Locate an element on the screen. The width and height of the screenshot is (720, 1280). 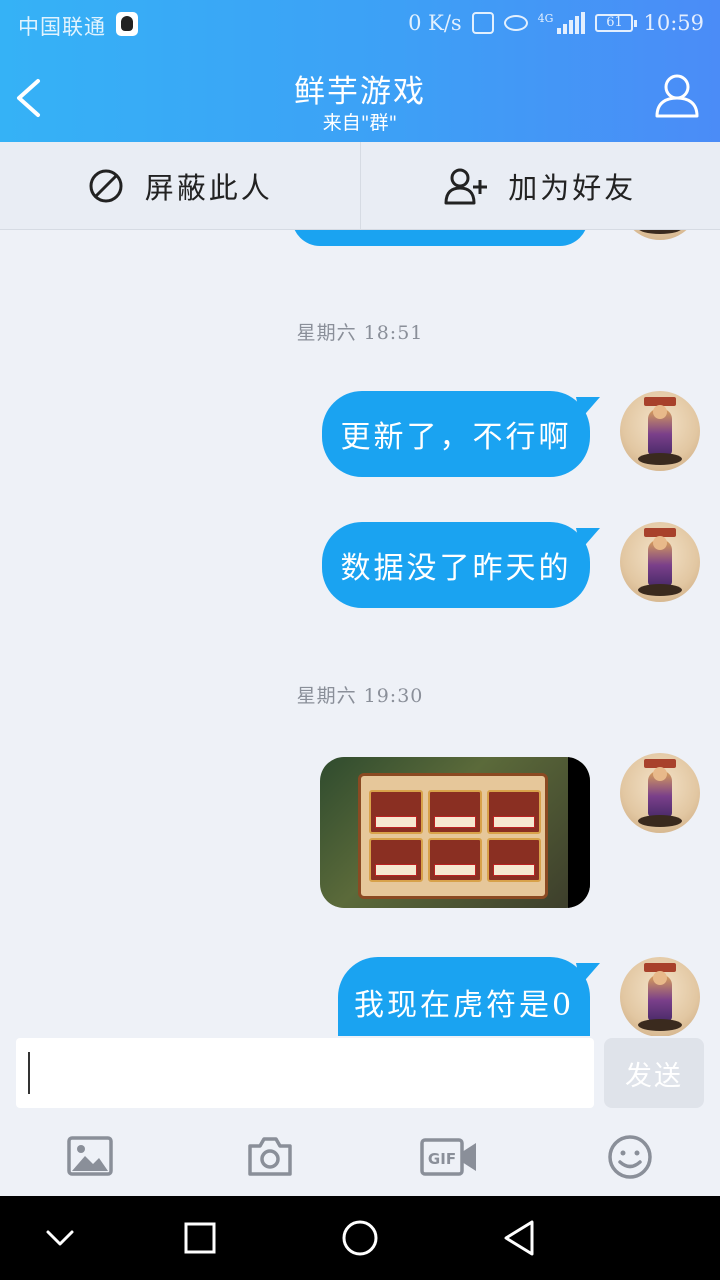
action-bar: 屏蔽此人 加为好友 is located at coordinates (360, 186).